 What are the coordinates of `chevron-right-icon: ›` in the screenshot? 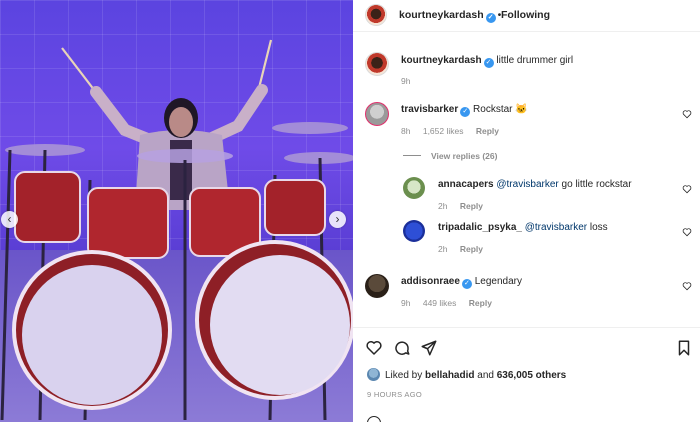 It's located at (337, 219).